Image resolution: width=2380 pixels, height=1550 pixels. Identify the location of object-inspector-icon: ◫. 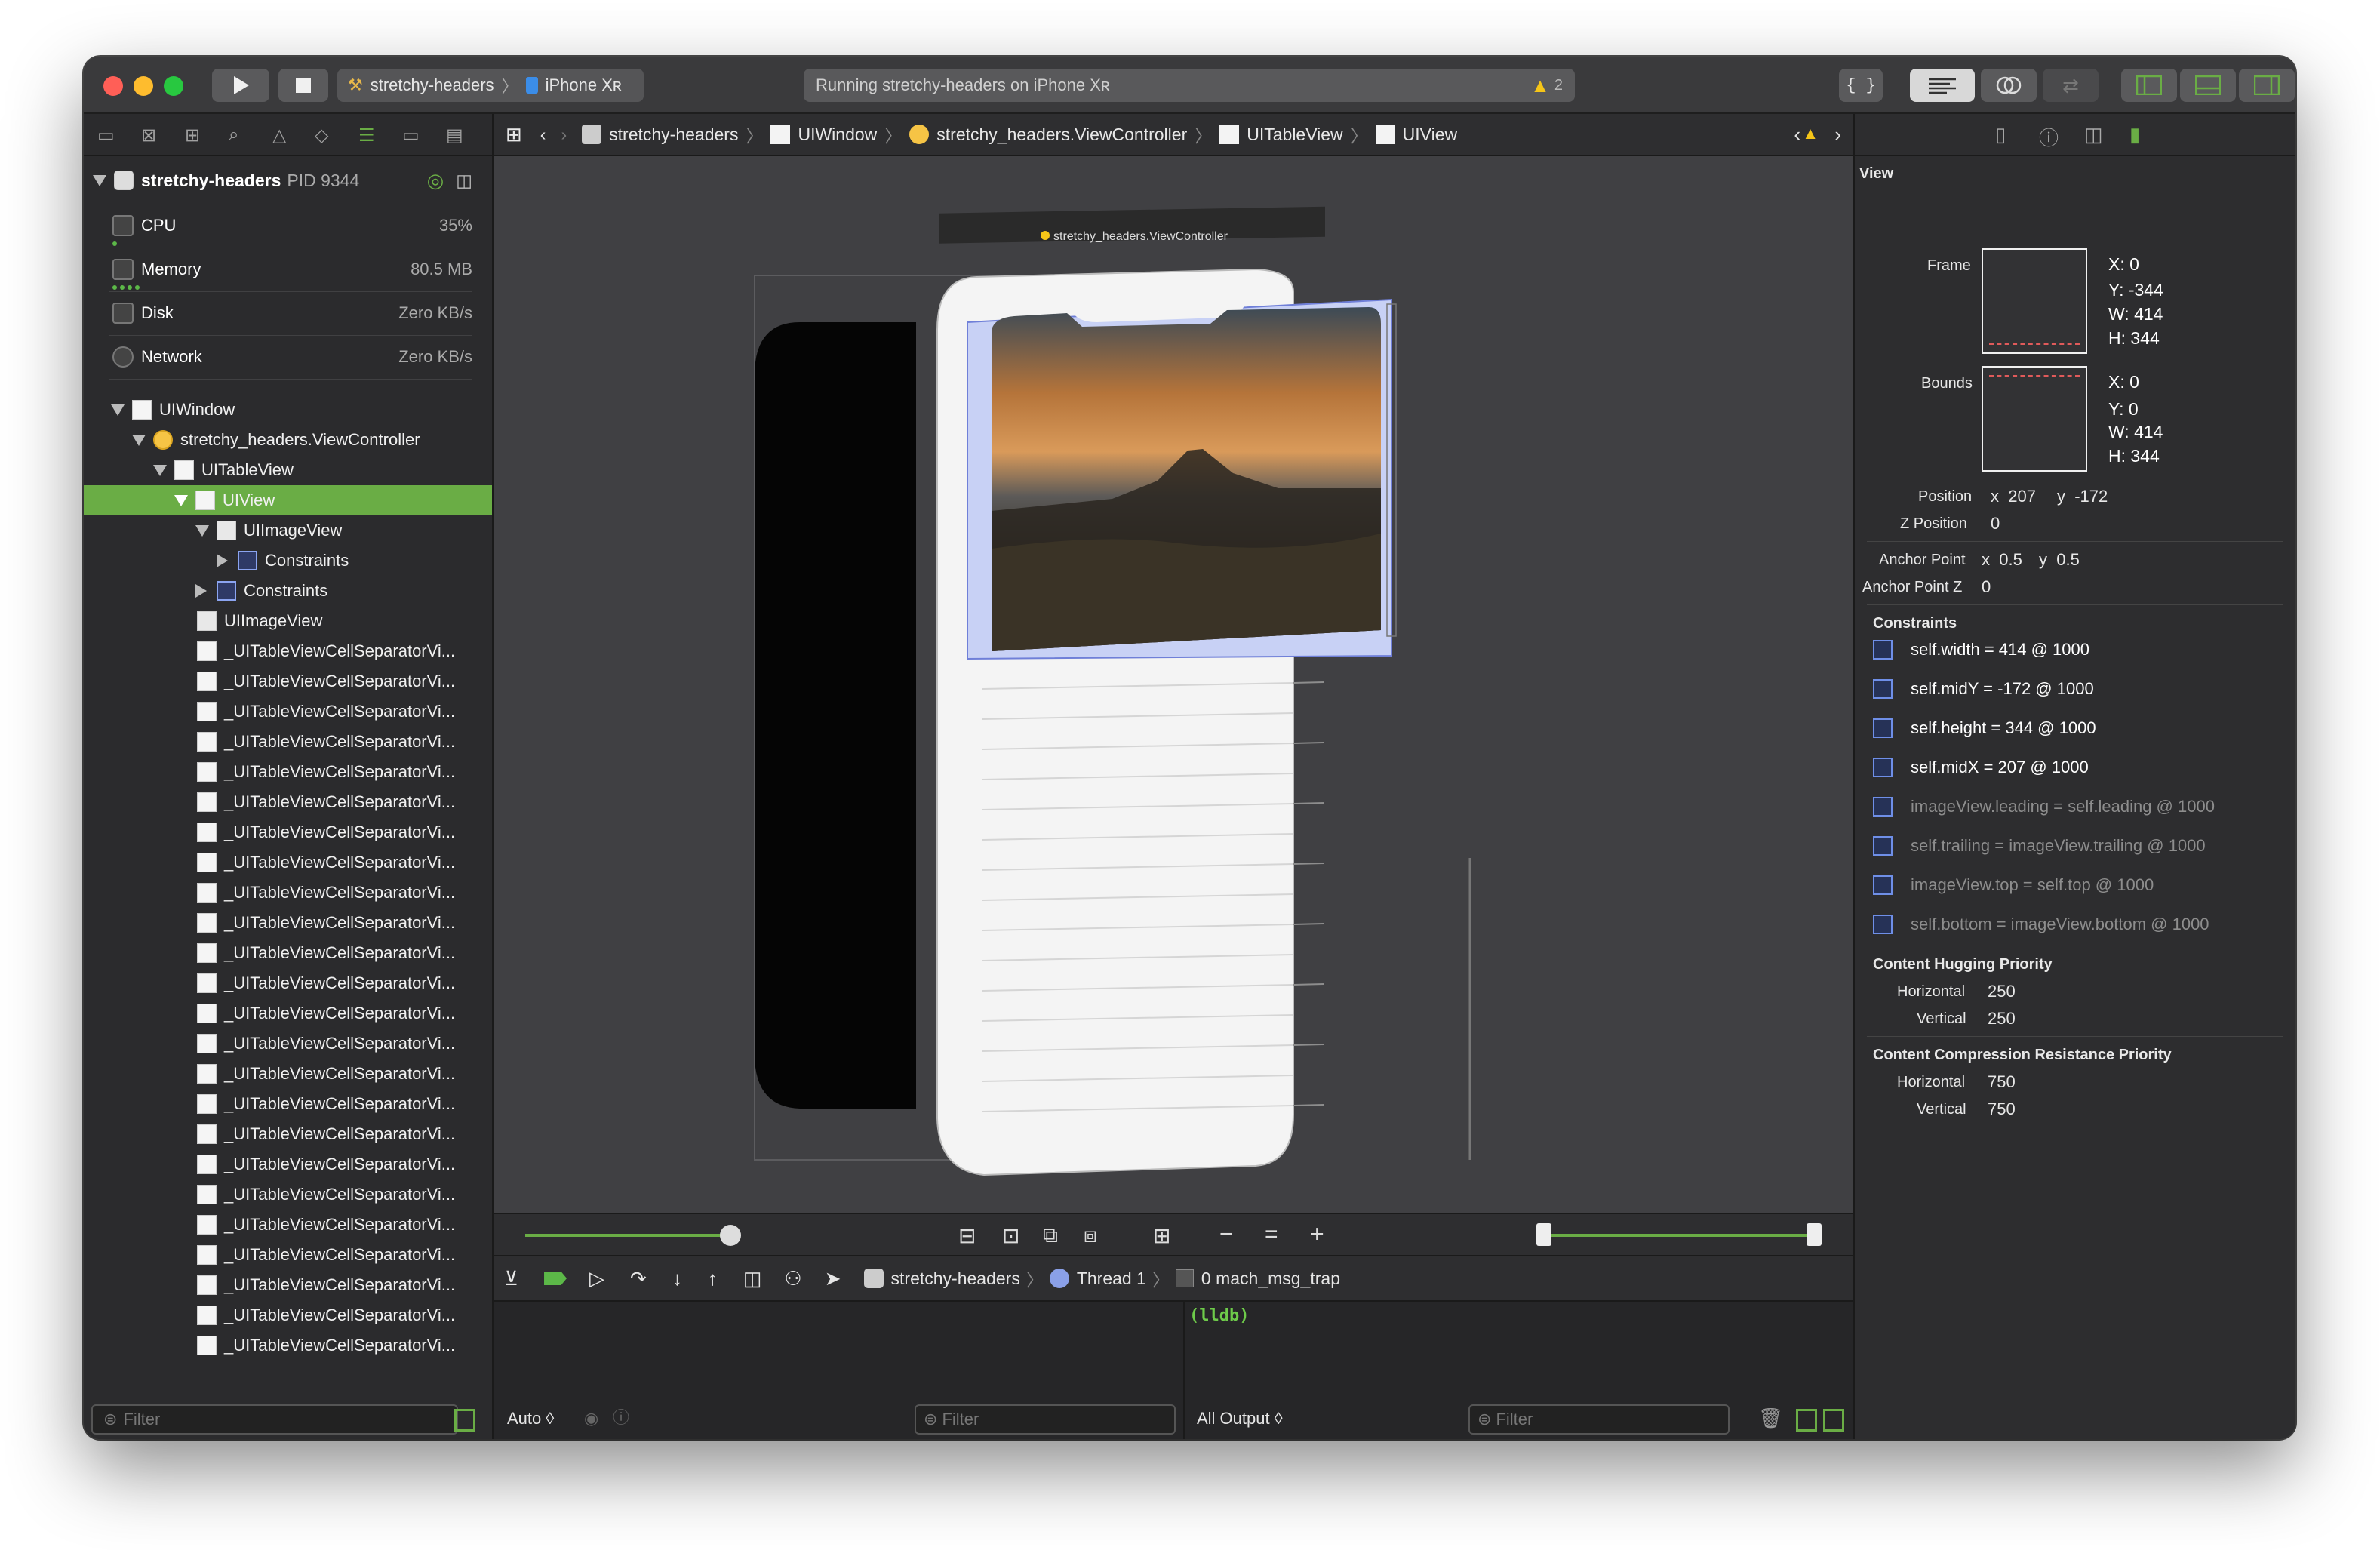
(2093, 134).